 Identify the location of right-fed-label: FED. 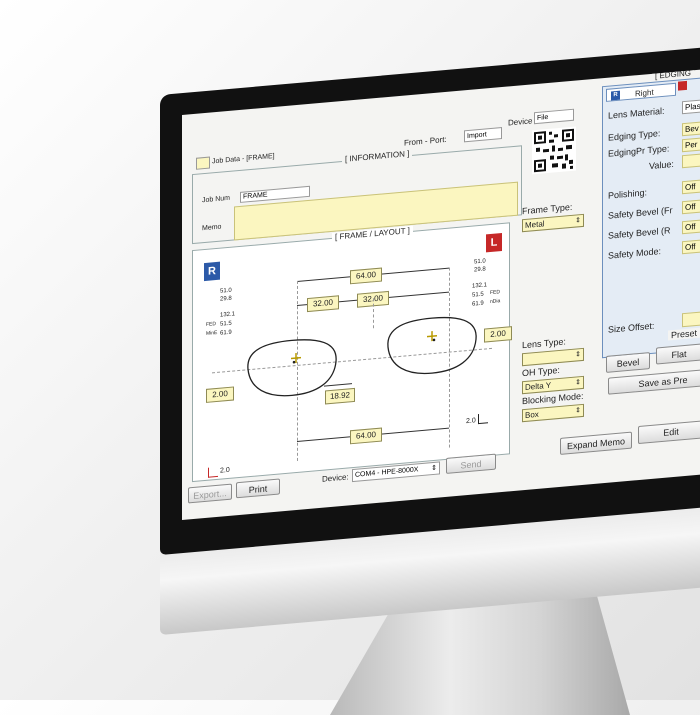
(211, 324).